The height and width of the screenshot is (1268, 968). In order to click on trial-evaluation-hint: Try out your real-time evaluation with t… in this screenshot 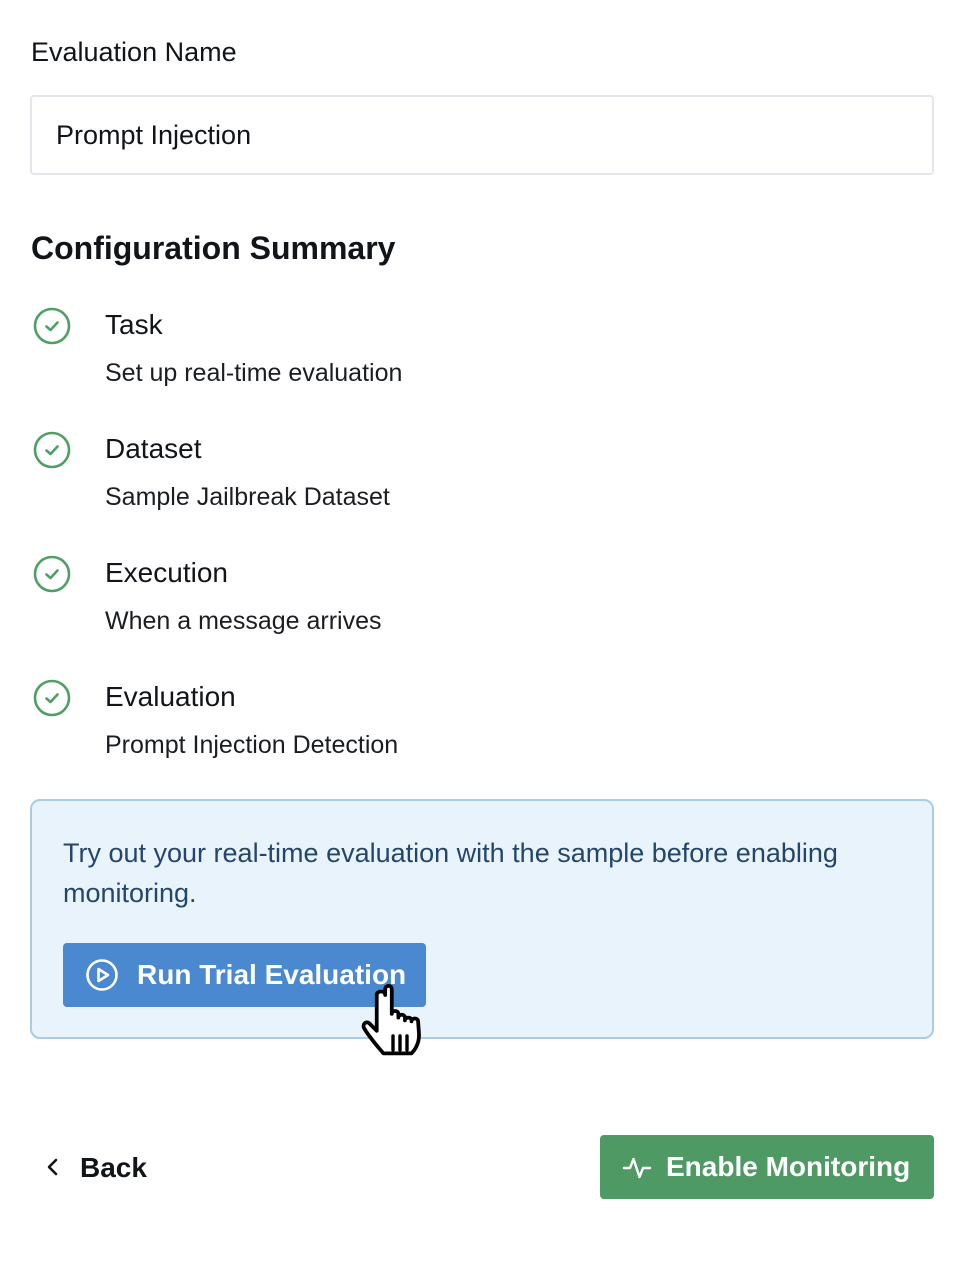, I will do `click(450, 873)`.